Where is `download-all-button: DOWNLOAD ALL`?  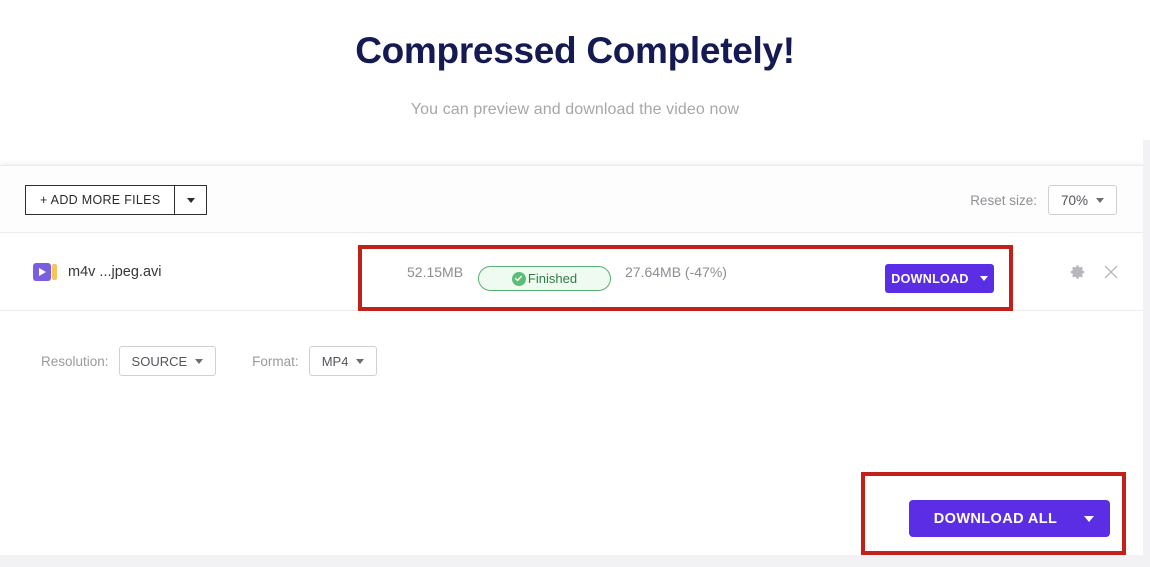 download-all-button: DOWNLOAD ALL is located at coordinates (1009, 518).